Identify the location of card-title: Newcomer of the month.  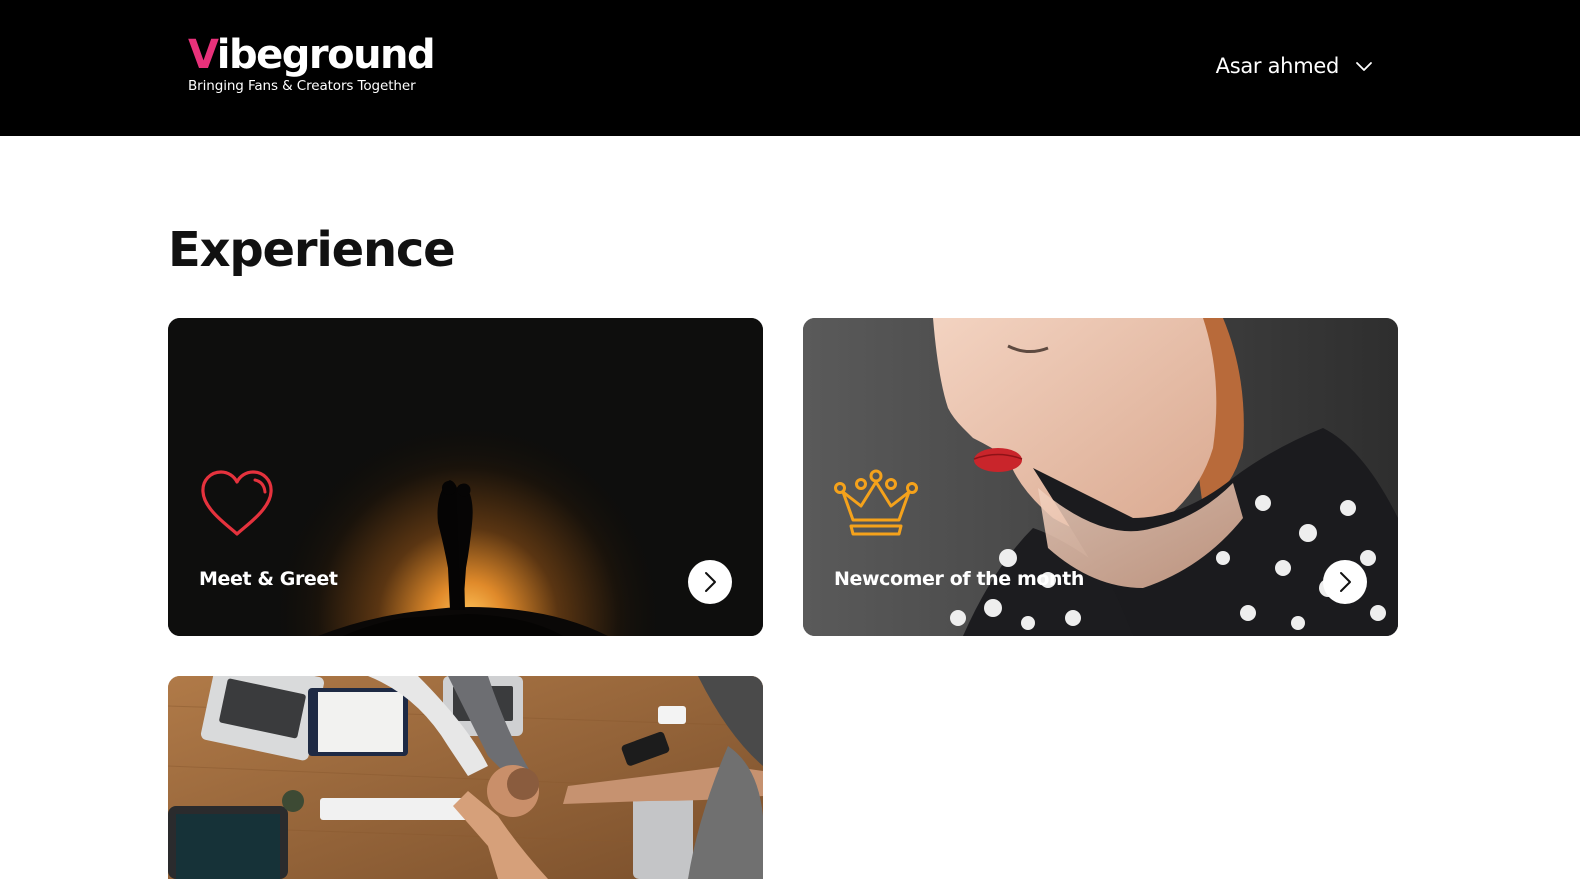
(959, 579).